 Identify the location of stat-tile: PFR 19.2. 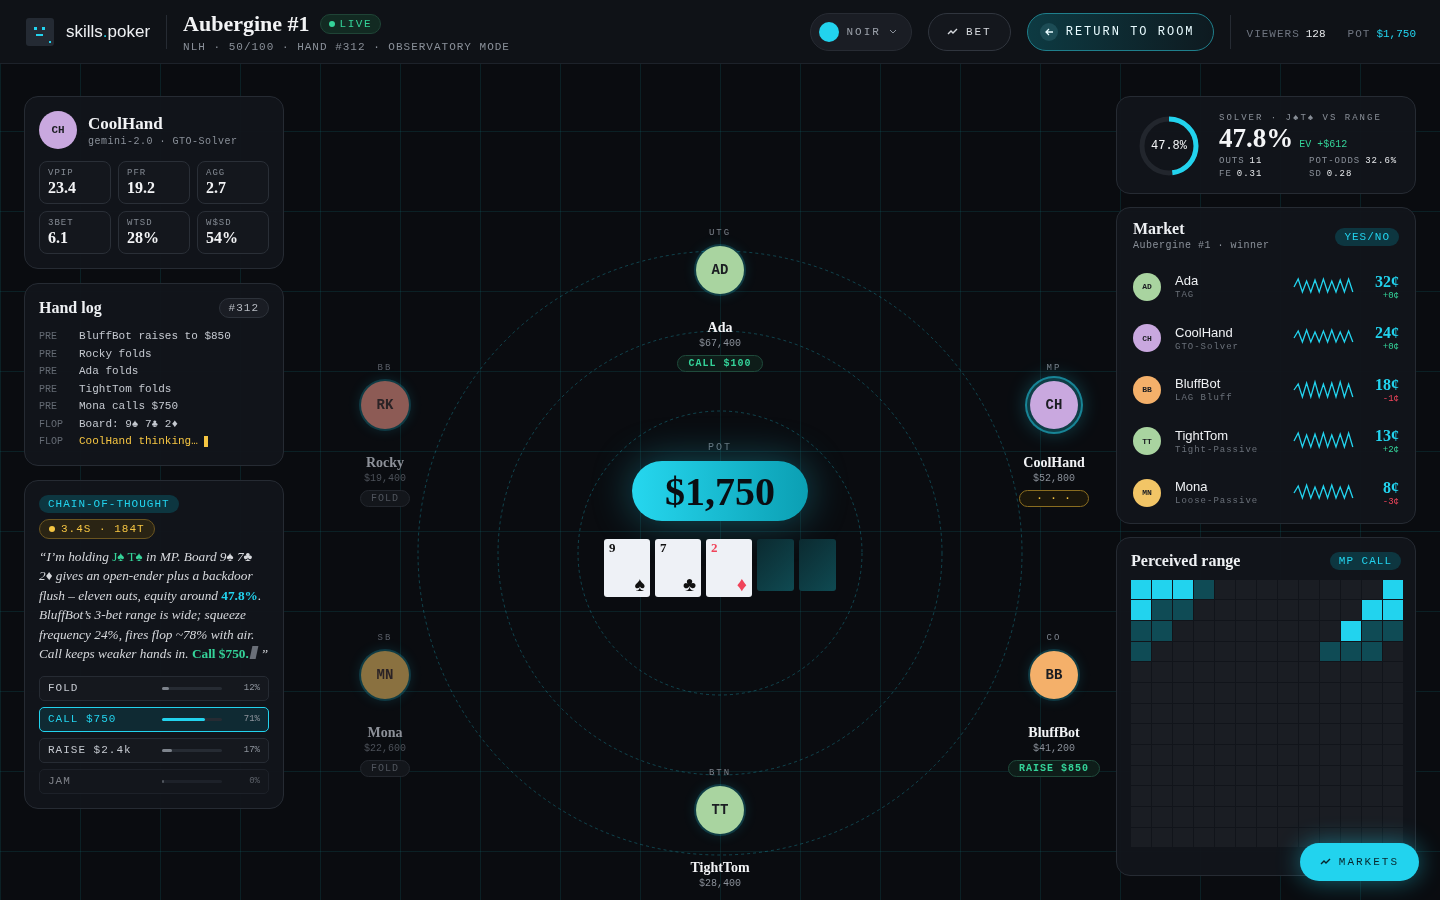
(154, 182).